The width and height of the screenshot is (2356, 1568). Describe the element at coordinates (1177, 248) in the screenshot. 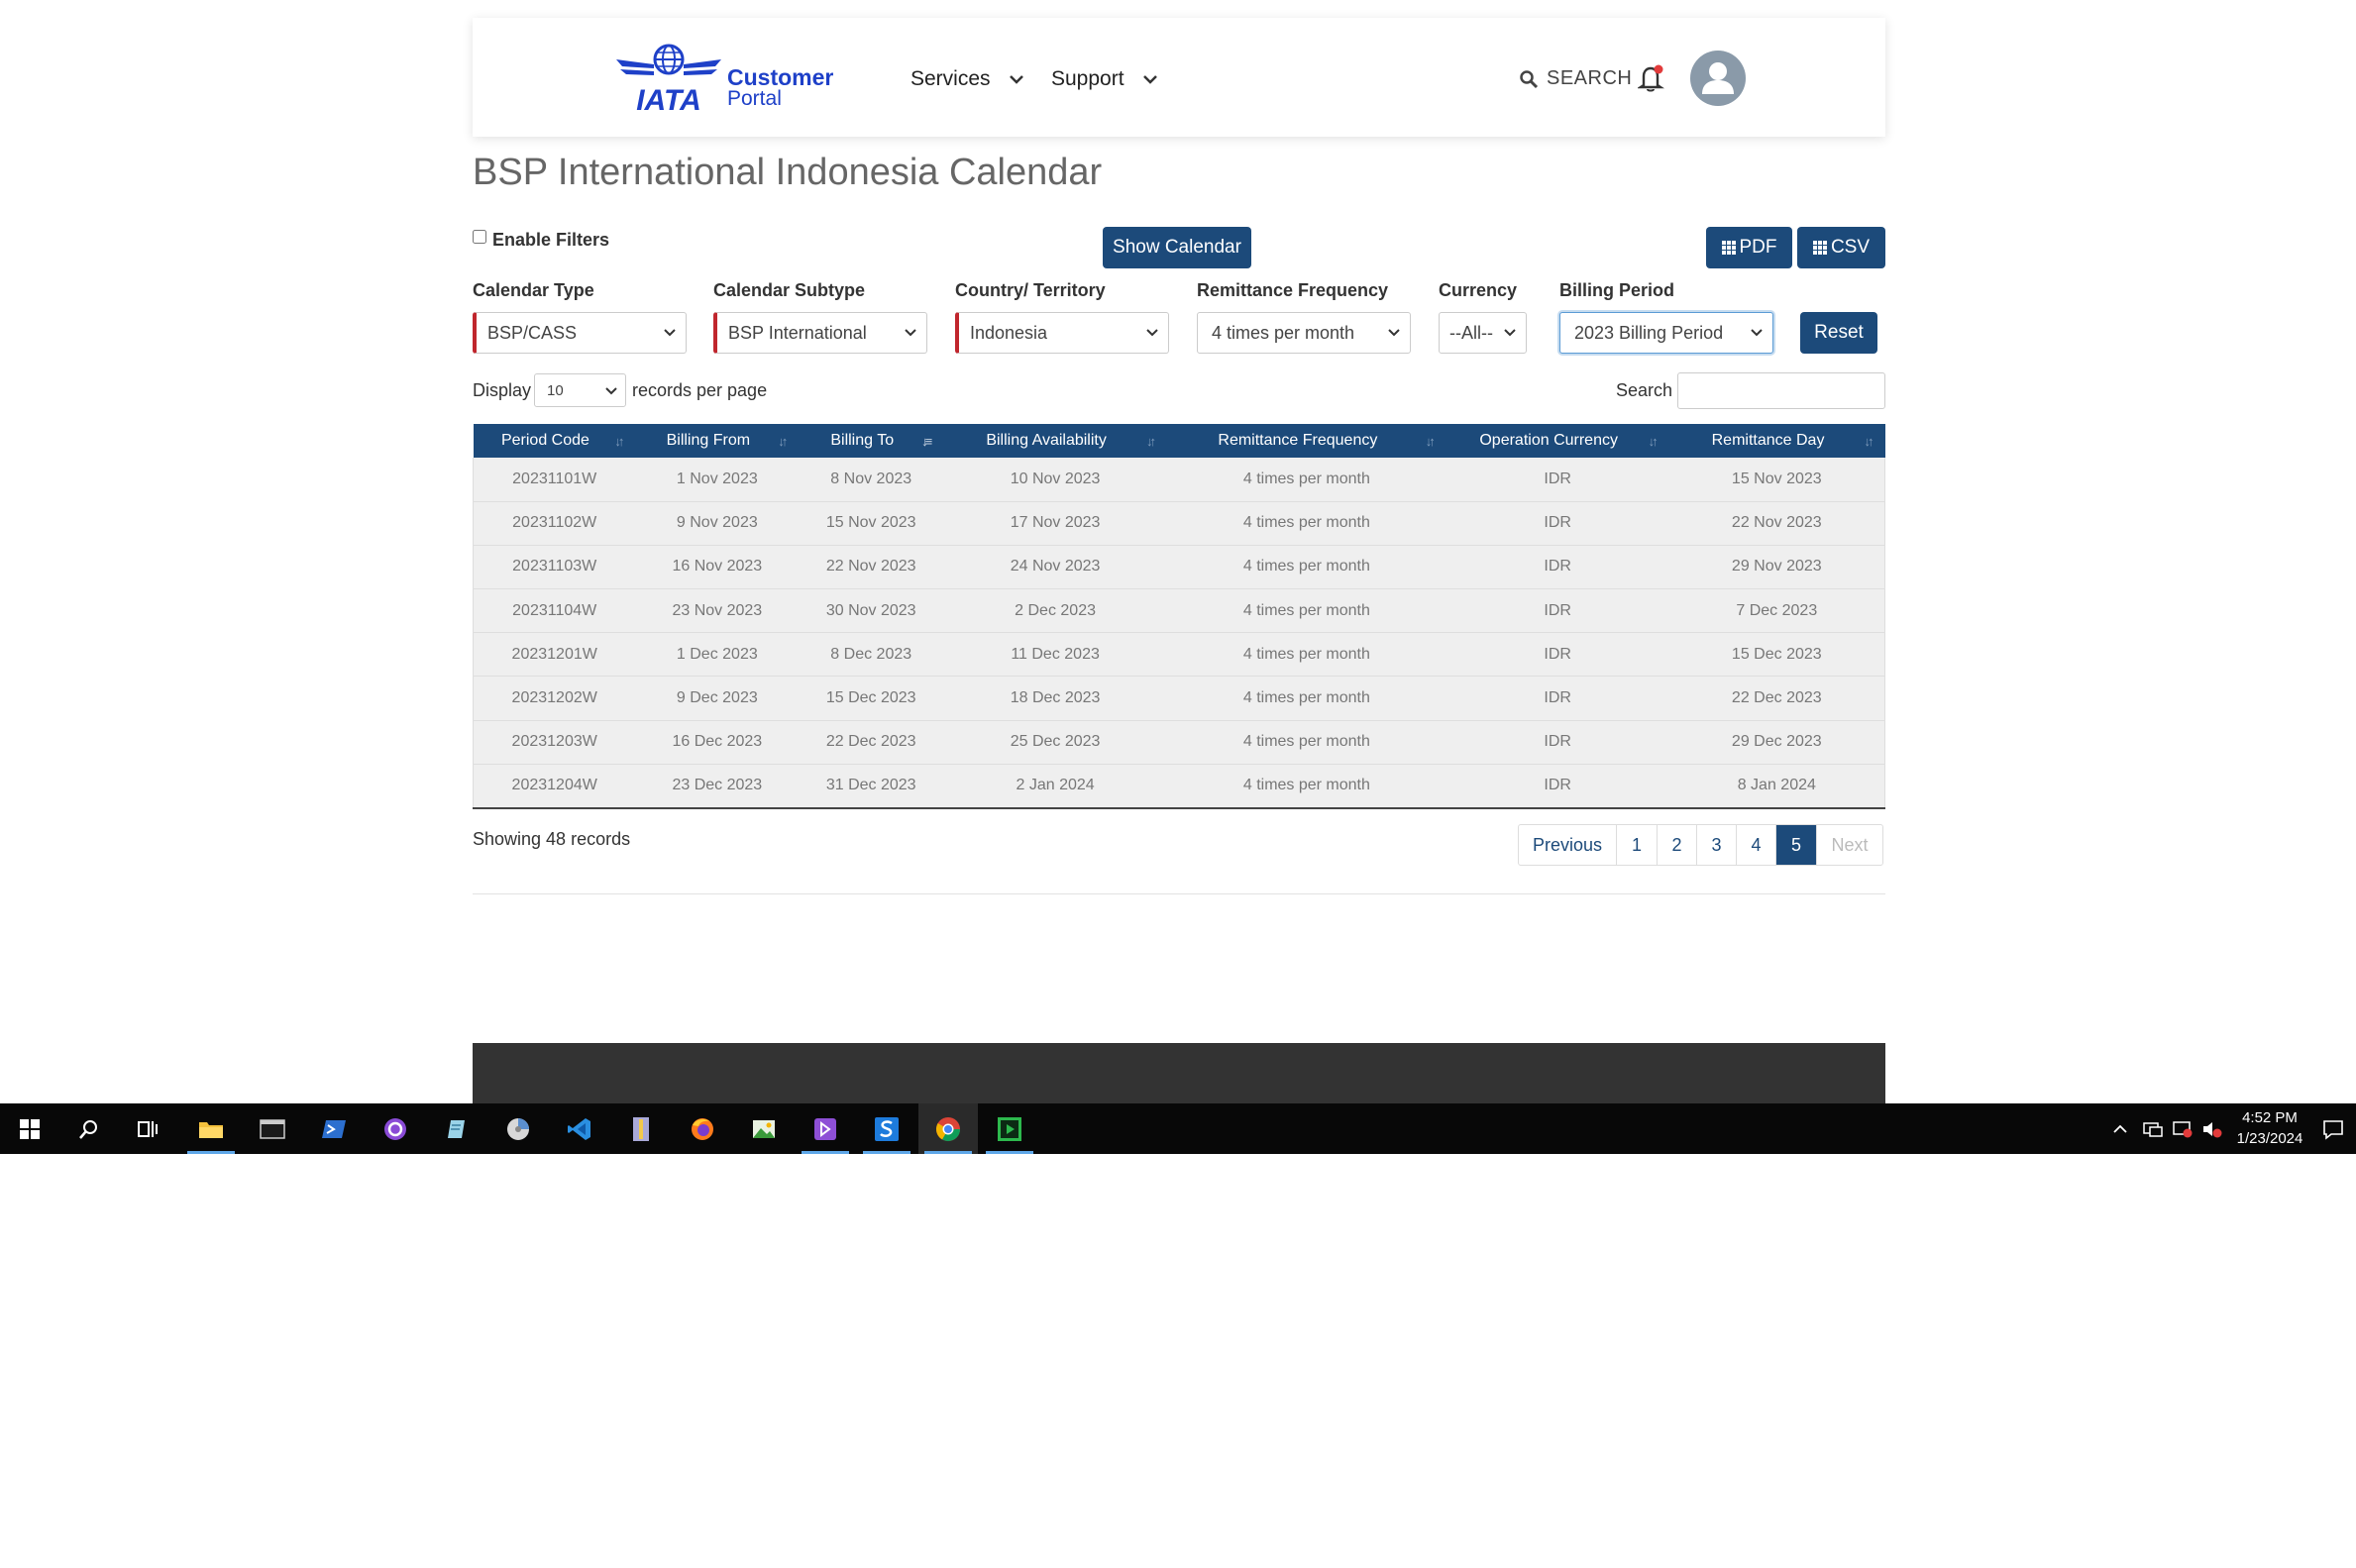

I see `show-calendar-button: Show Calendar` at that location.